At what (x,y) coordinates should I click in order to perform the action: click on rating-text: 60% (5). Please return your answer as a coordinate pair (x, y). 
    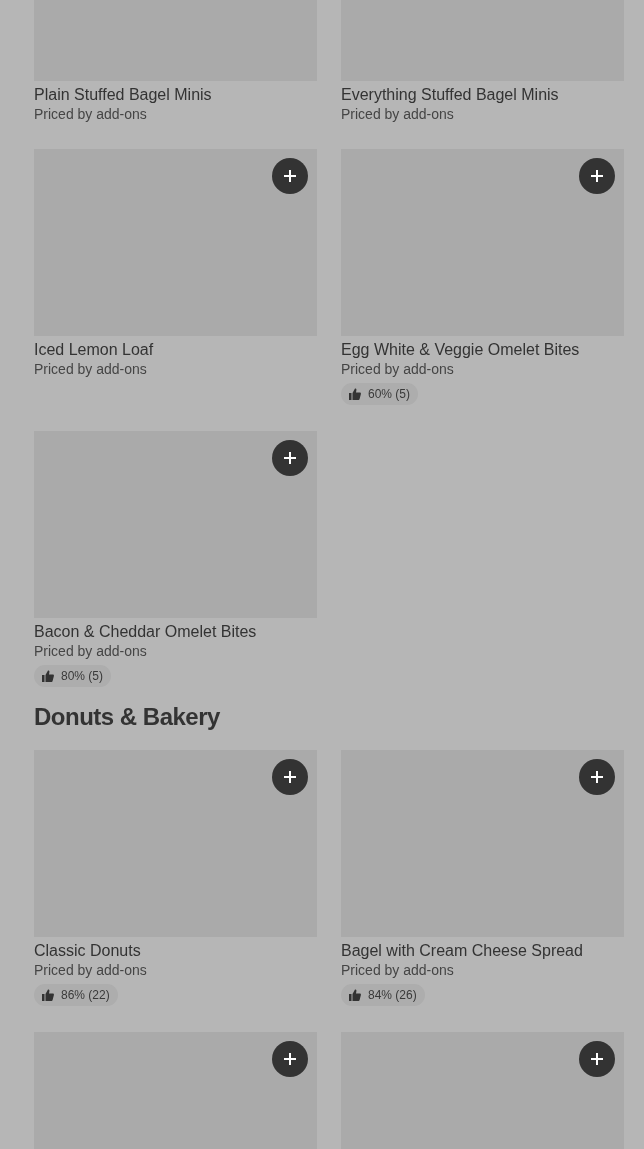
    Looking at the image, I should click on (389, 394).